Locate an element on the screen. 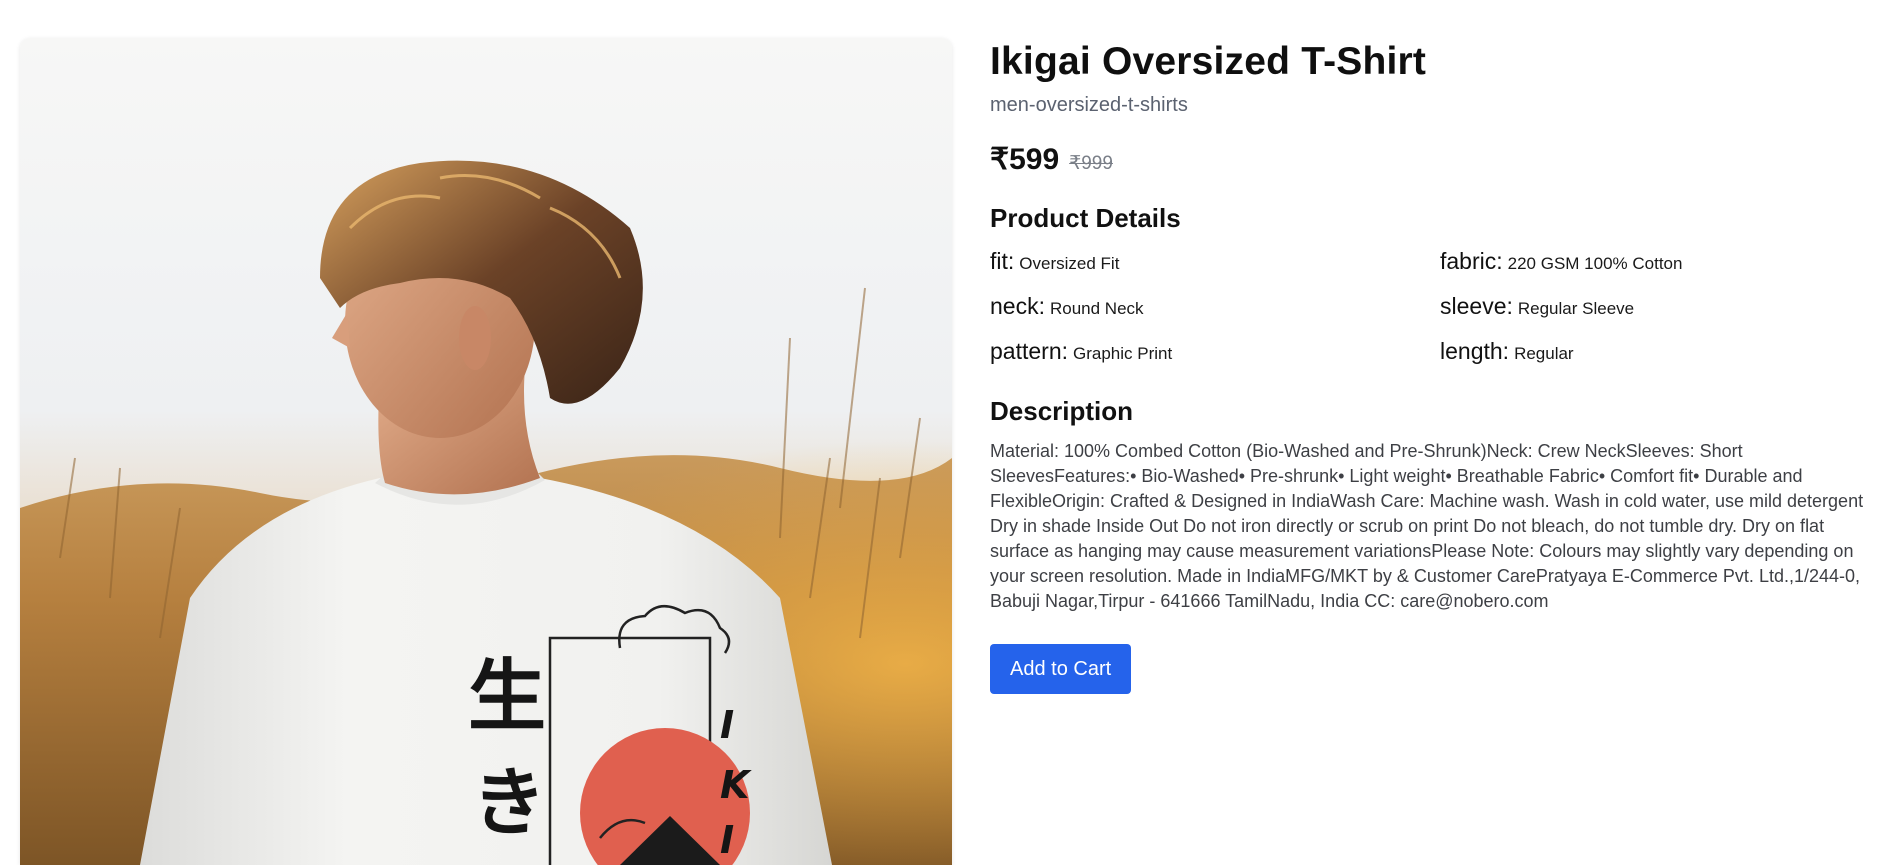 The width and height of the screenshot is (1894, 865). print-letter-1: I is located at coordinates (727, 725).